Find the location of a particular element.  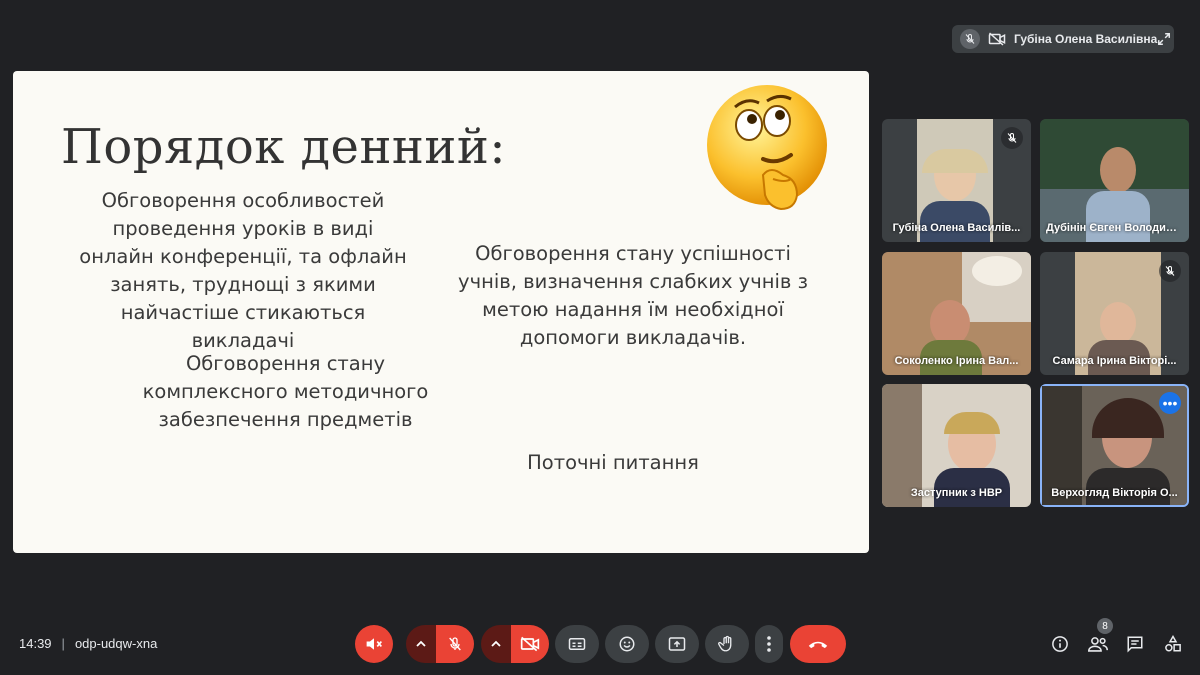

captions-icon is located at coordinates (577, 644).